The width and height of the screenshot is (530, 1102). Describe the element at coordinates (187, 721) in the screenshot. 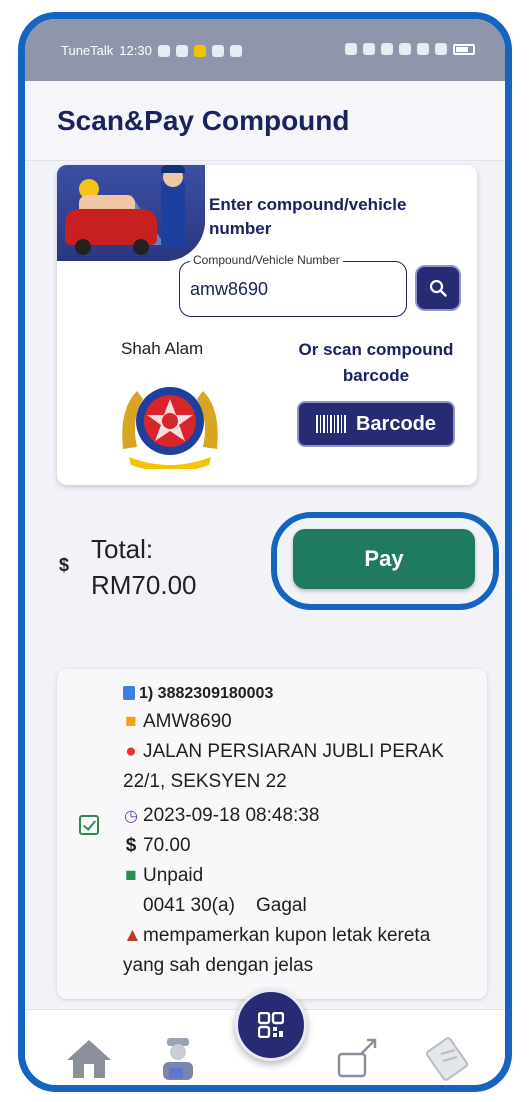

I see `compound-plate-text: AMW8690` at that location.